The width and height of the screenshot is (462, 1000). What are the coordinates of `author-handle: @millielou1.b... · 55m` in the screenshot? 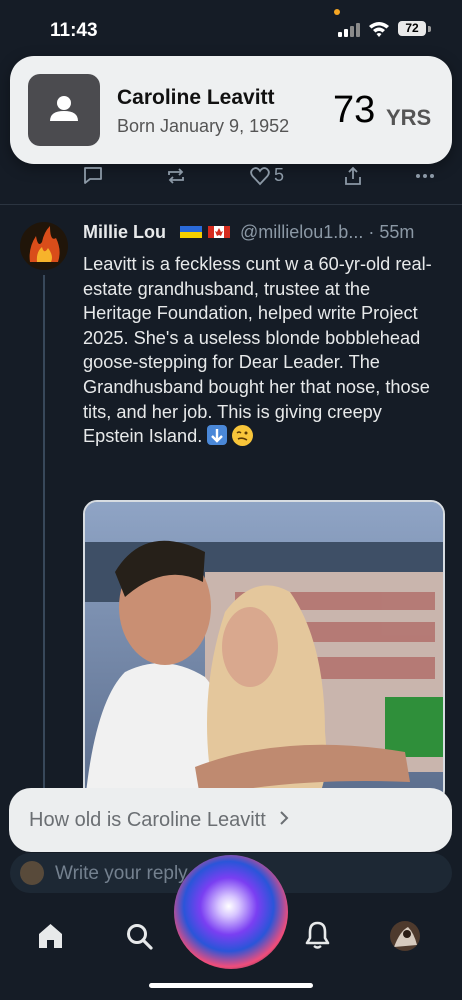 It's located at (327, 232).